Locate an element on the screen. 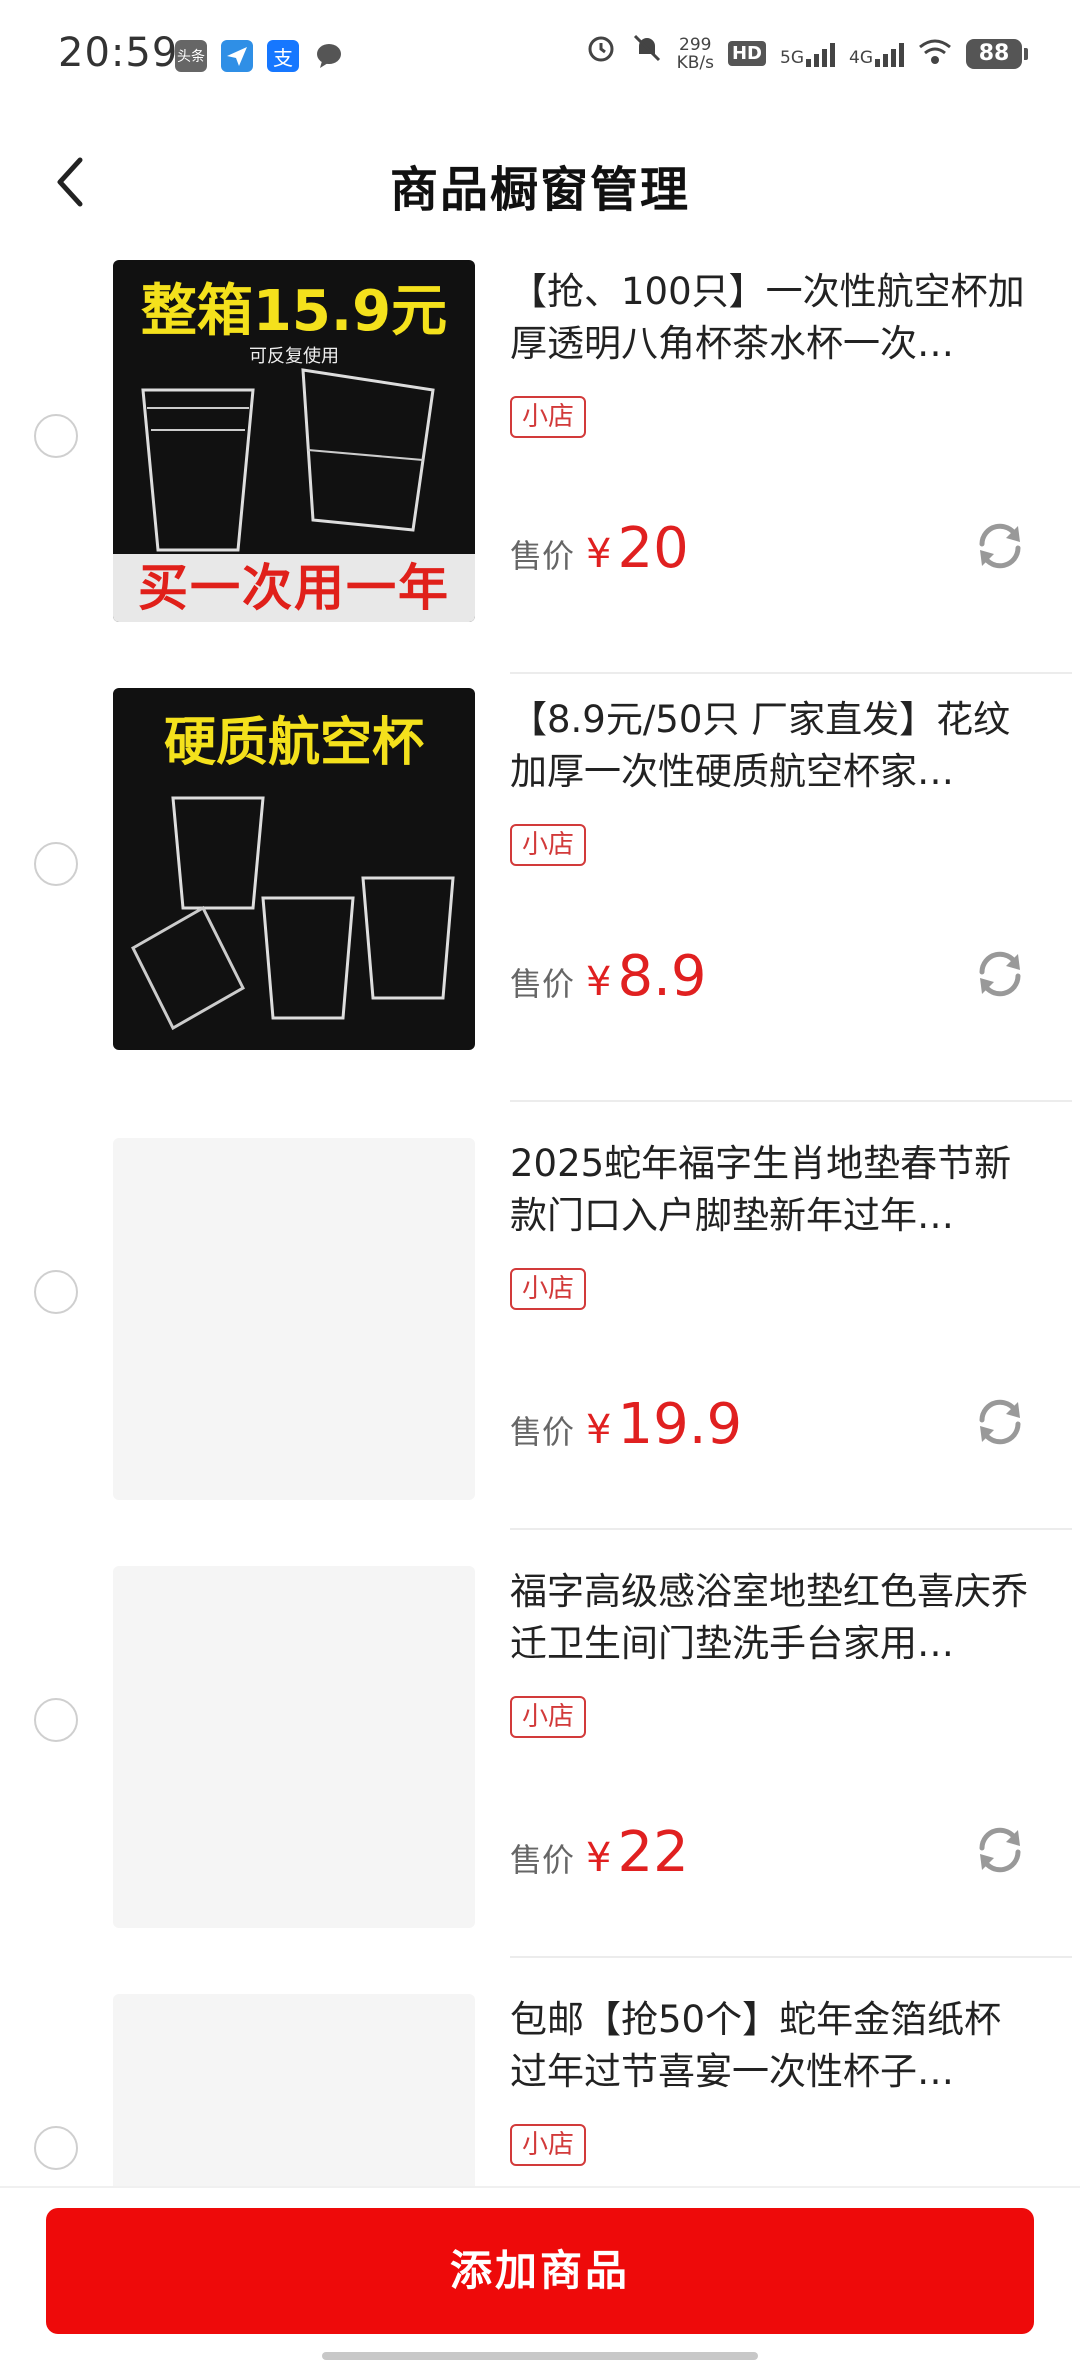 The width and height of the screenshot is (1080, 2376). page-header: 商品橱窗管理 is located at coordinates (540, 181).